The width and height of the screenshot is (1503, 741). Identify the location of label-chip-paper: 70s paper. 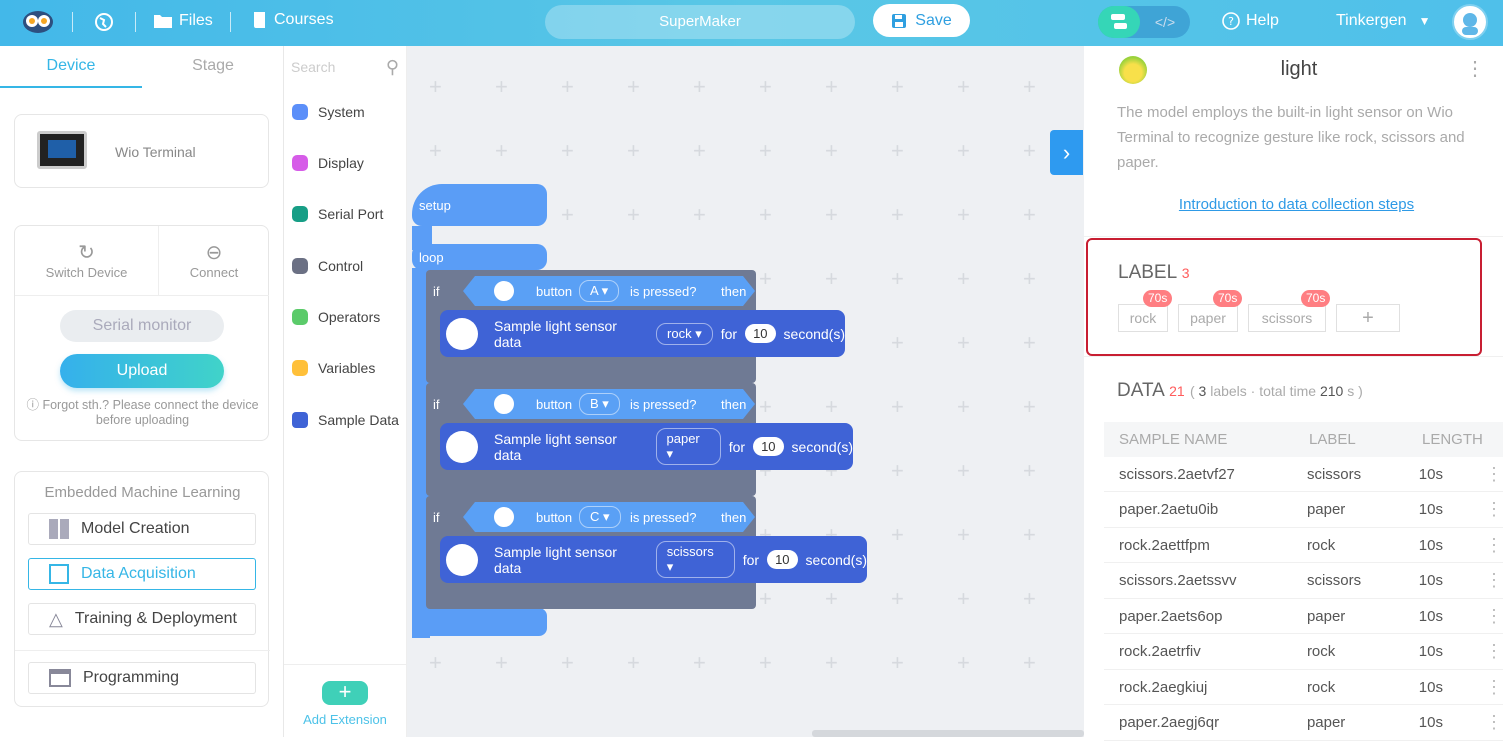
(1210, 311).